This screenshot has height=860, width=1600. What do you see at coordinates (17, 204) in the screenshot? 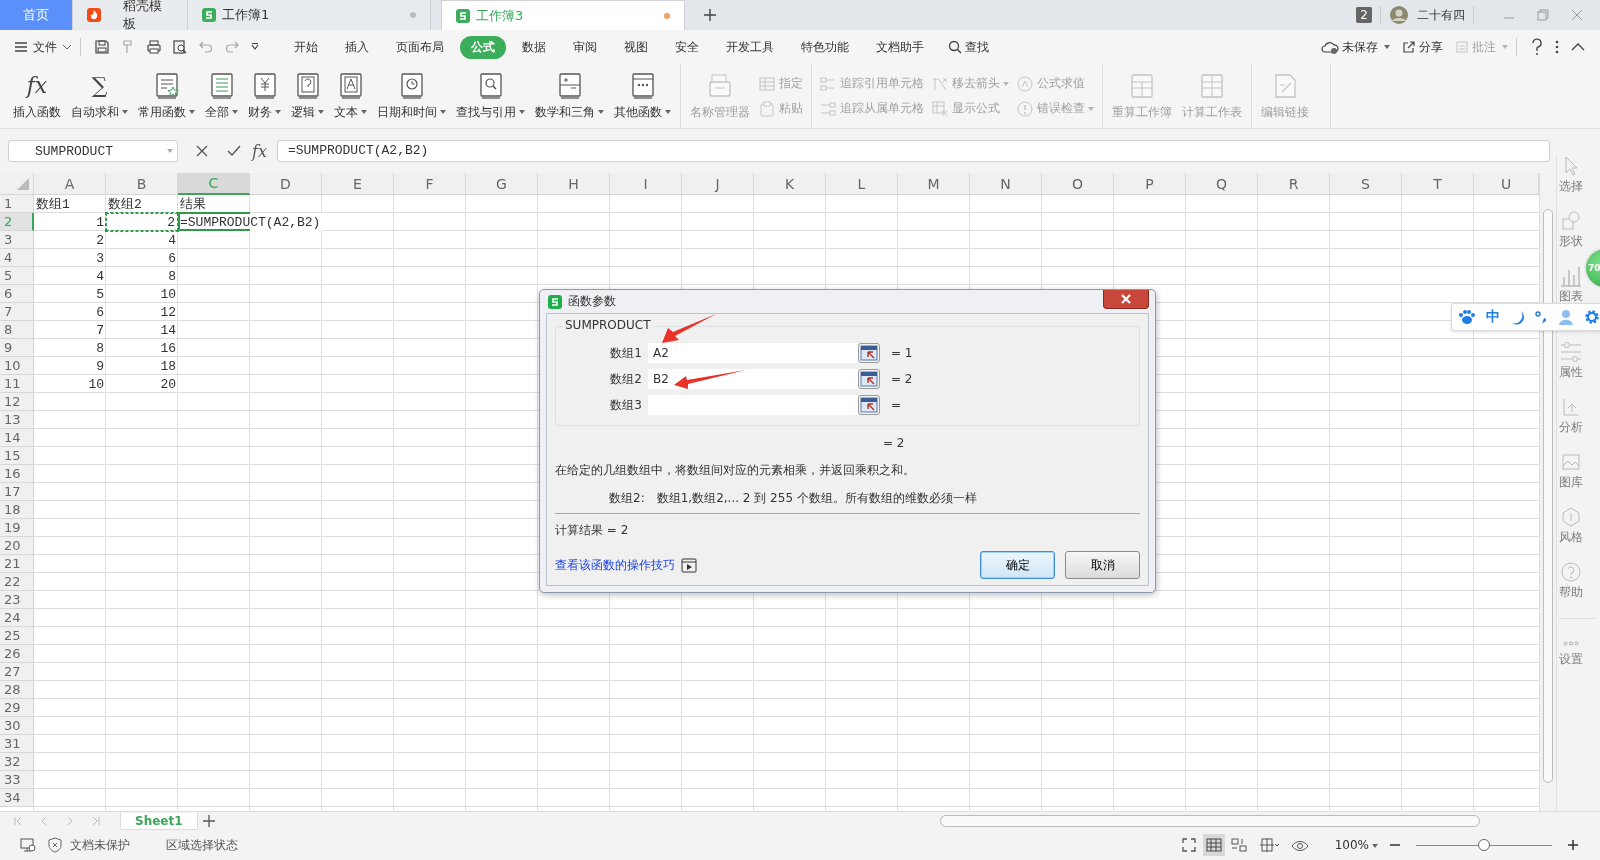
I see `row-header: 1` at bounding box center [17, 204].